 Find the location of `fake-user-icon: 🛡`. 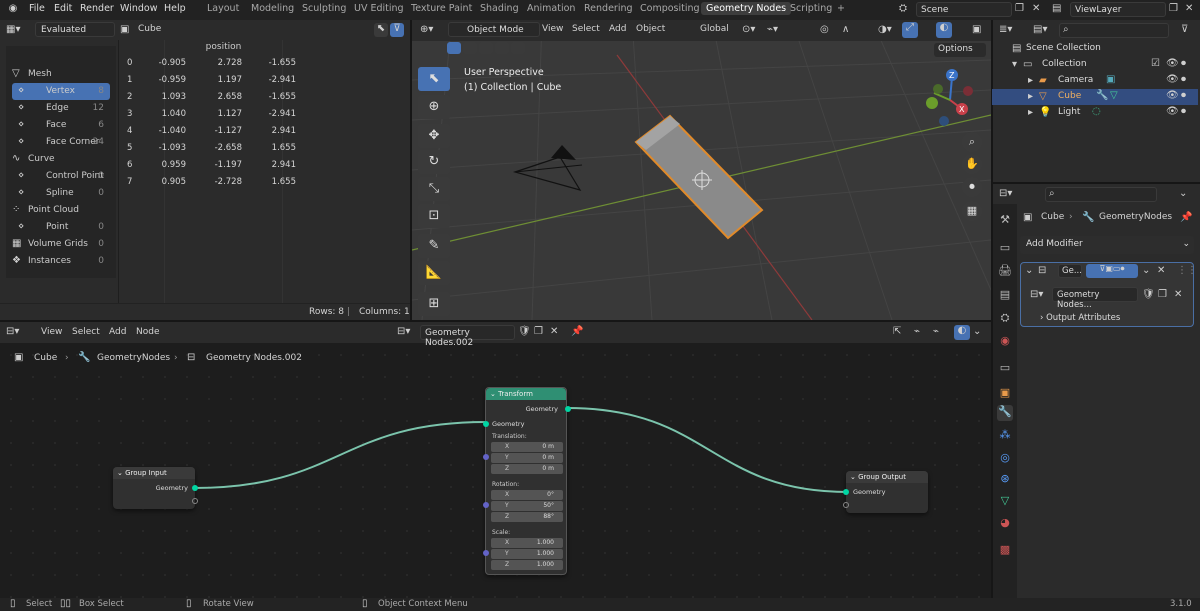

fake-user-icon: 🛡 is located at coordinates (1148, 294).